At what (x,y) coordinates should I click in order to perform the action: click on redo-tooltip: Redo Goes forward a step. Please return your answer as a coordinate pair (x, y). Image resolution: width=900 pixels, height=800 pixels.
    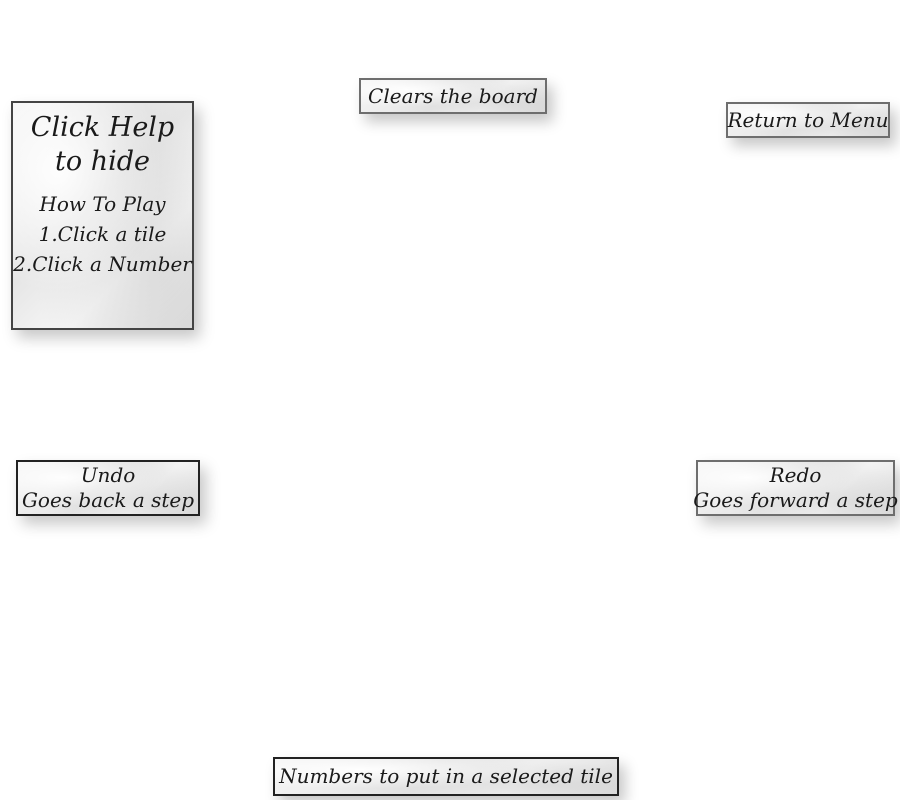
    Looking at the image, I should click on (795, 488).